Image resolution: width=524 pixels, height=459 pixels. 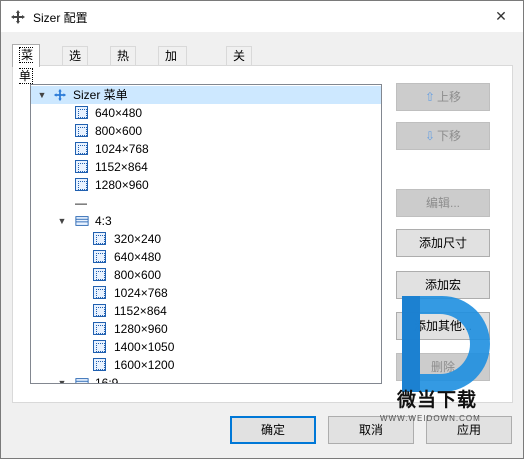 I want to click on sizer-app-icon, so click(x=18, y=17).